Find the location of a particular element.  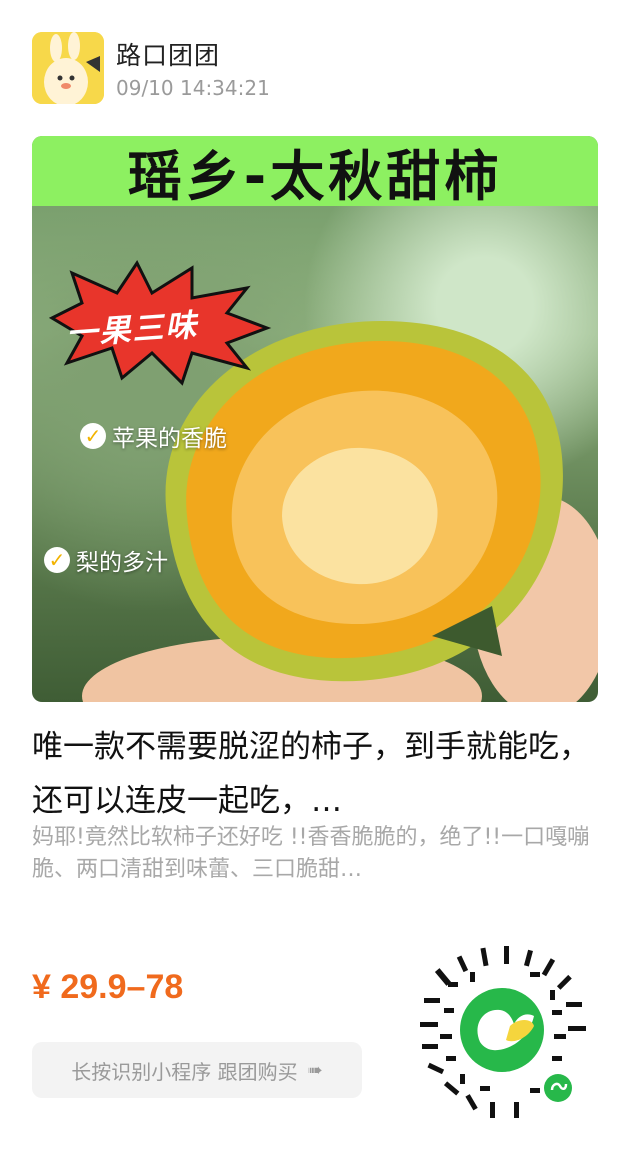

arrow-right-icon: ➠ is located at coordinates (315, 1070).